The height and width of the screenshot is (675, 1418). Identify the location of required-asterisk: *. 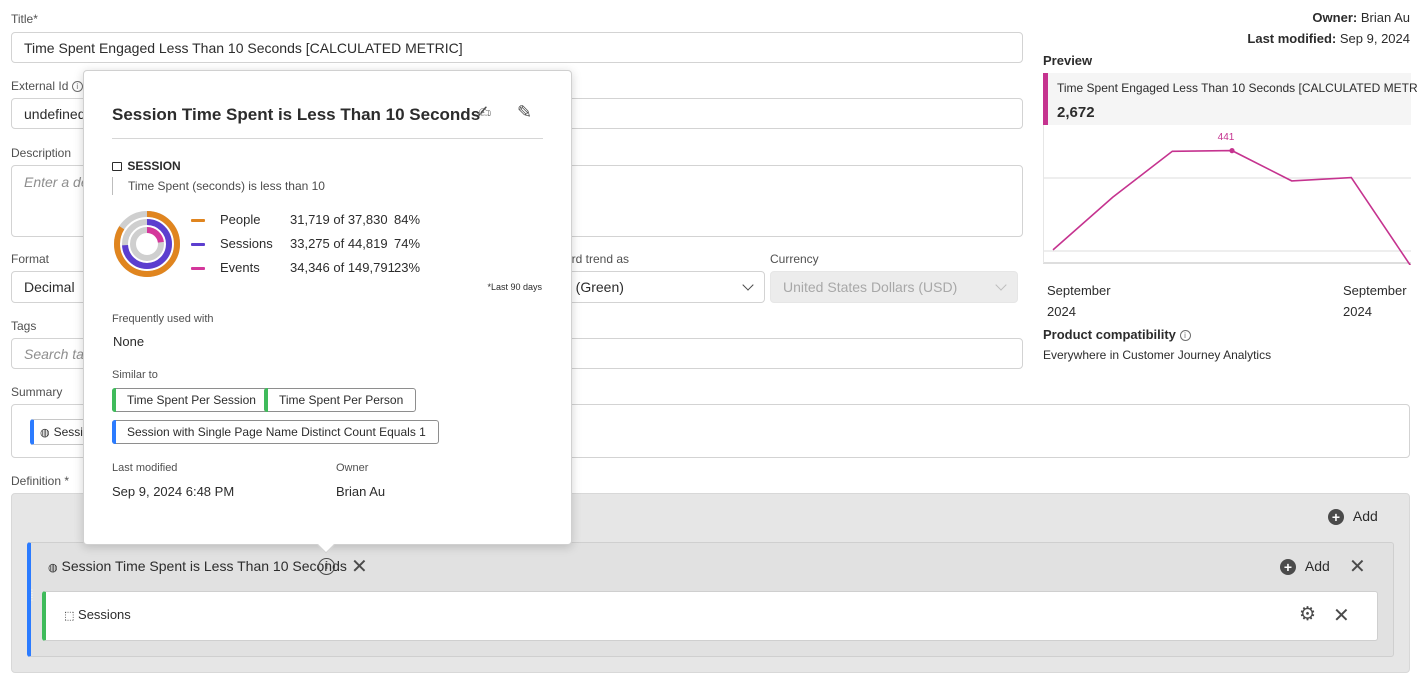
(35, 19).